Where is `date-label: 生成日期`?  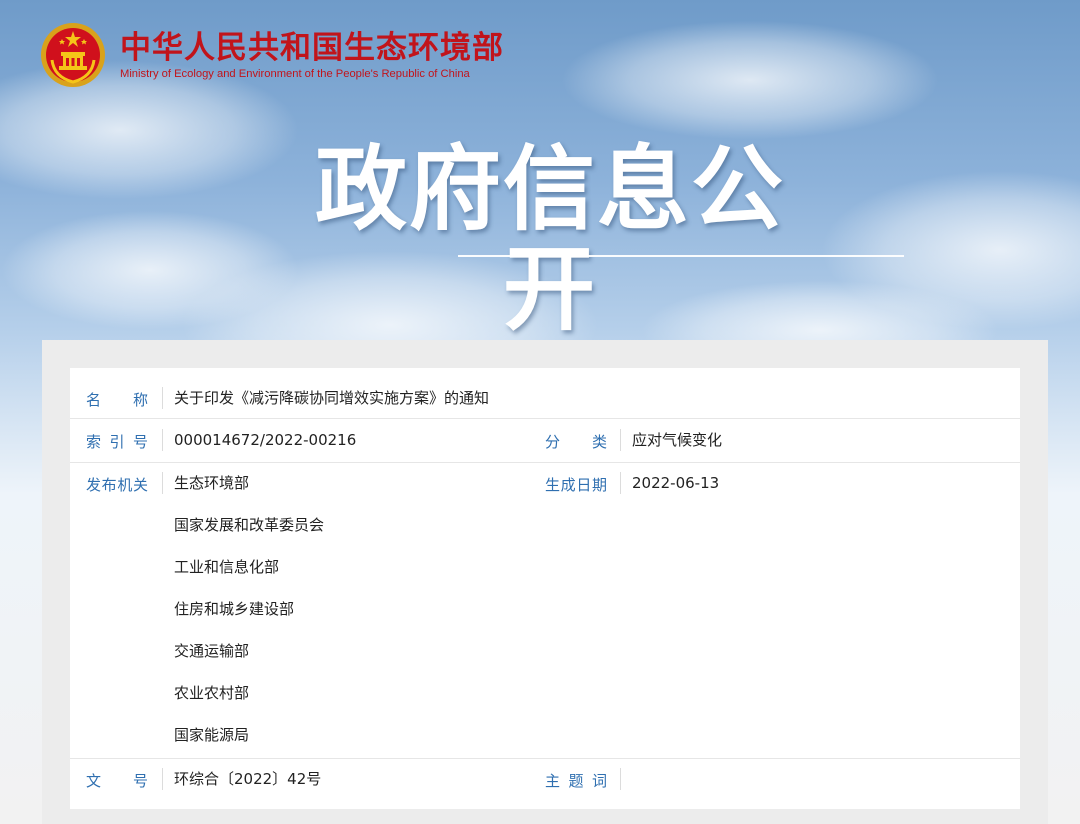 date-label: 生成日期 is located at coordinates (576, 485).